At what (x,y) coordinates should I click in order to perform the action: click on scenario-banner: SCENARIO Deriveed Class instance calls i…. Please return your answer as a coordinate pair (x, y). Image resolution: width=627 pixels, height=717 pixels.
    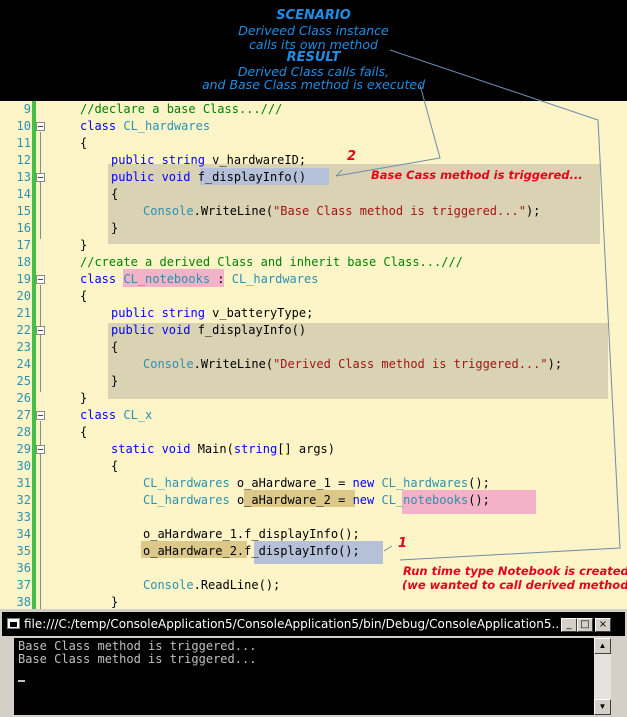
    Looking at the image, I should click on (313, 50).